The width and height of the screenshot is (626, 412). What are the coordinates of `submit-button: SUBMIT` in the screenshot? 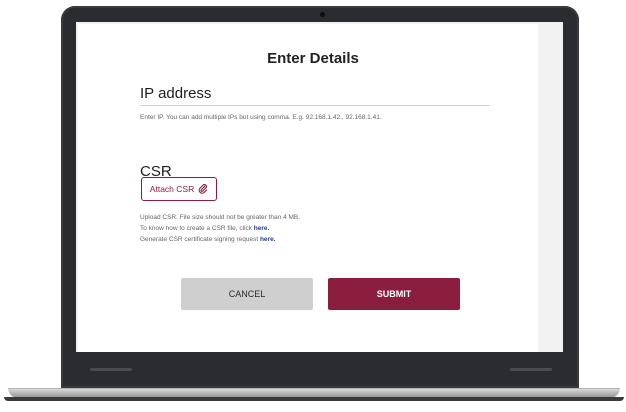 It's located at (394, 294).